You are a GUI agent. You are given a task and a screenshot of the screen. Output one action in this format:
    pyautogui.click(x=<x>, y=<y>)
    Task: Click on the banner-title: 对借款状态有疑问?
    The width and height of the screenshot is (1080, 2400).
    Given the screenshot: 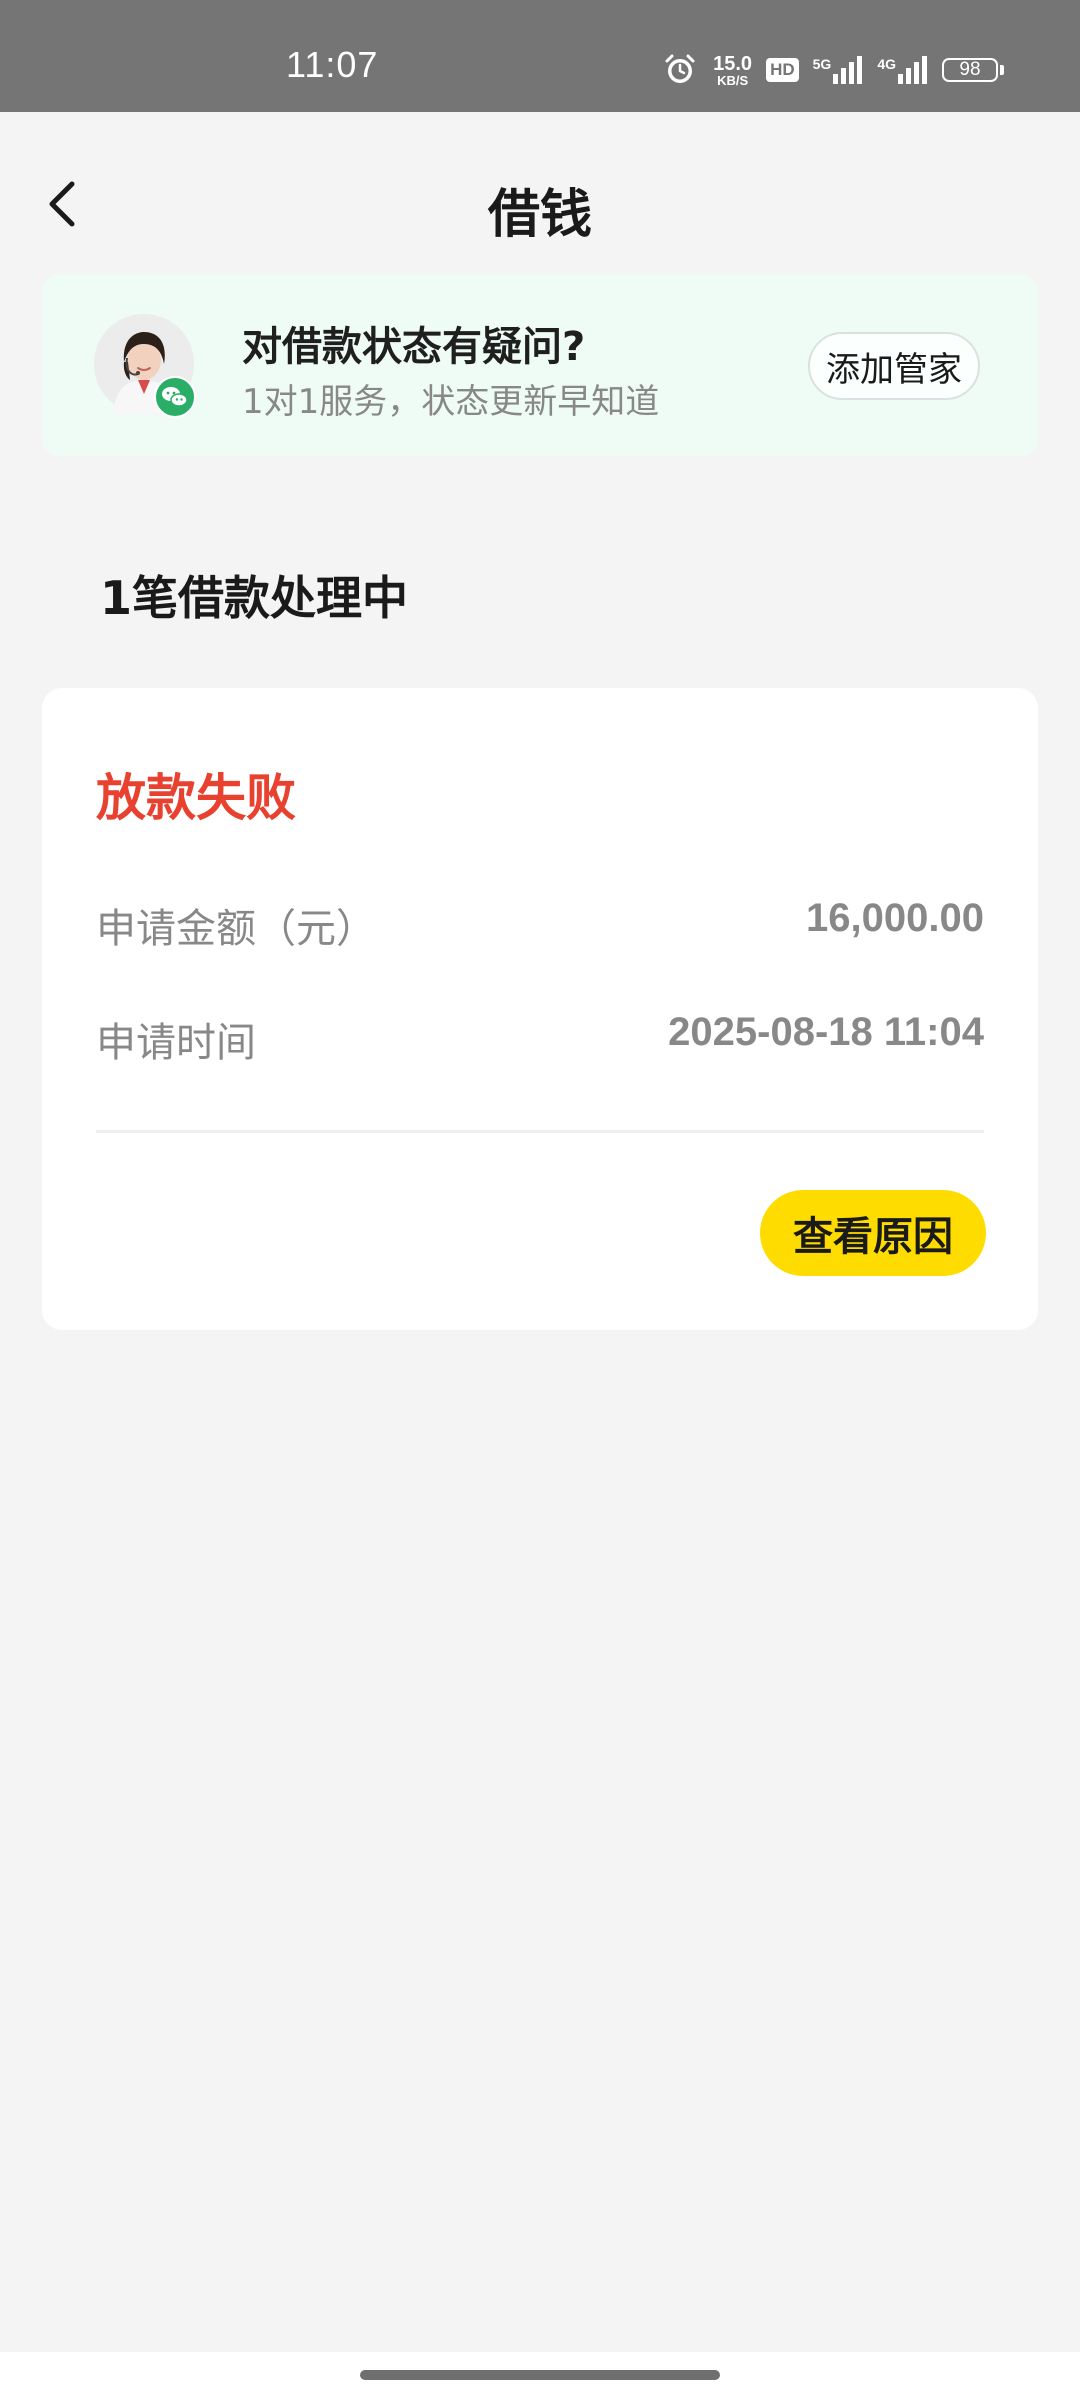 What is the action you would take?
    pyautogui.click(x=414, y=347)
    